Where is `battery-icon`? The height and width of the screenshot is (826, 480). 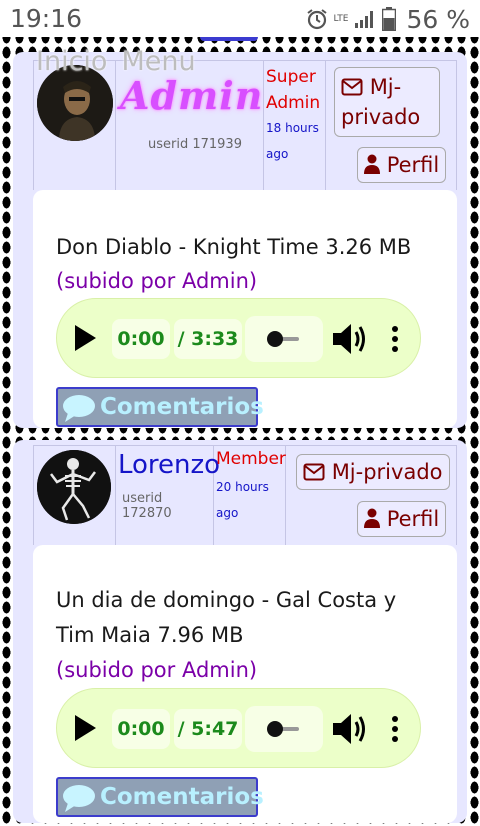 battery-icon is located at coordinates (389, 19).